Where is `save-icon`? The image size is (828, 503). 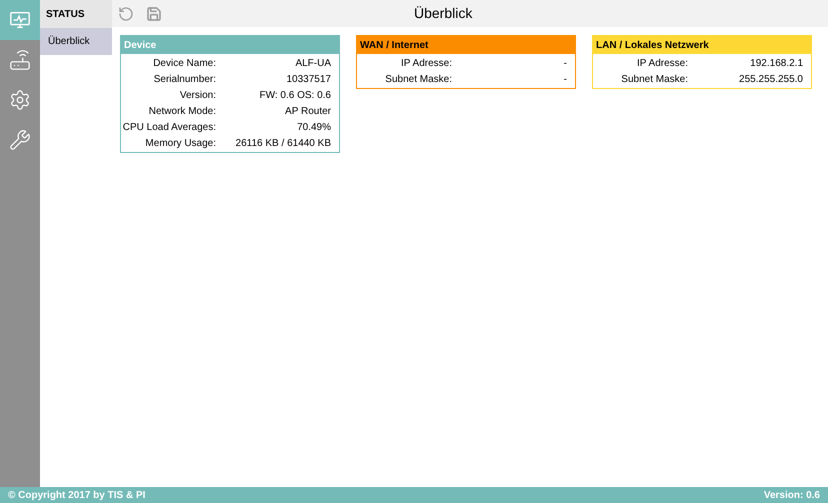 save-icon is located at coordinates (154, 14).